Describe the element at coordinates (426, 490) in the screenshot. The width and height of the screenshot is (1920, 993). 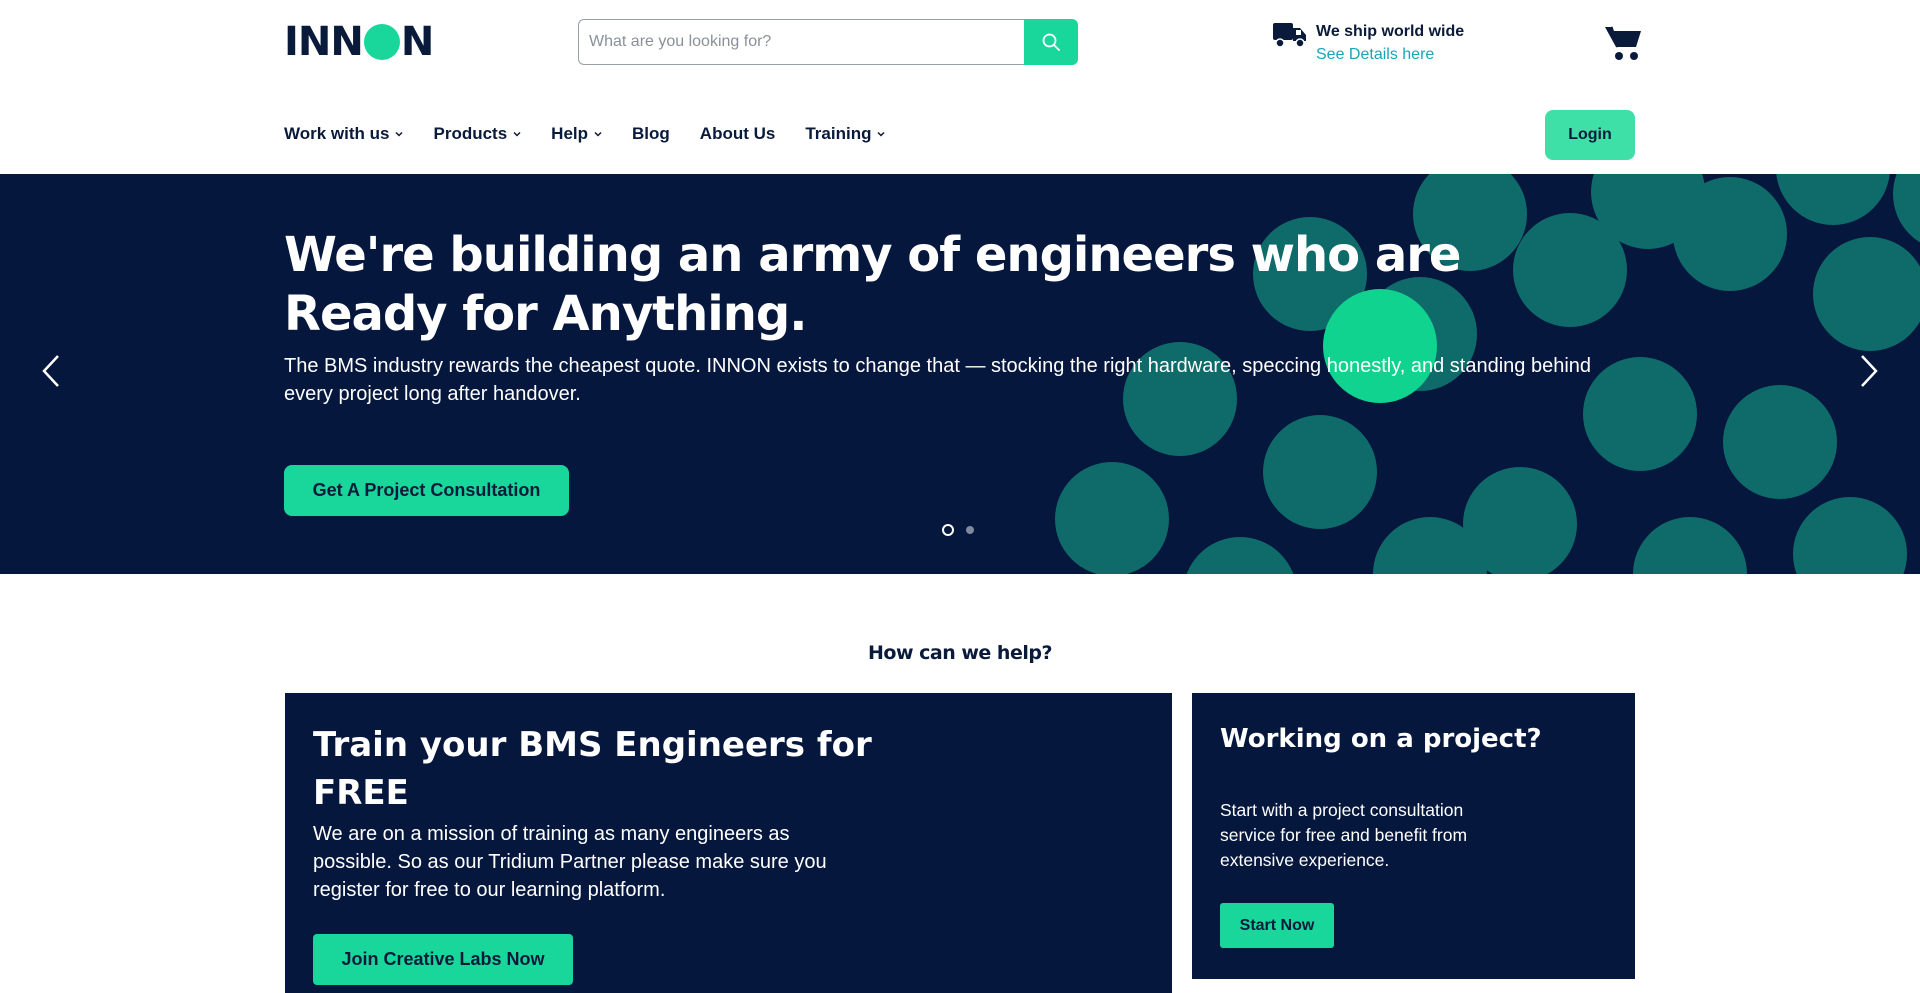
I see `project-consultation-button: Get A Project Consultation` at that location.